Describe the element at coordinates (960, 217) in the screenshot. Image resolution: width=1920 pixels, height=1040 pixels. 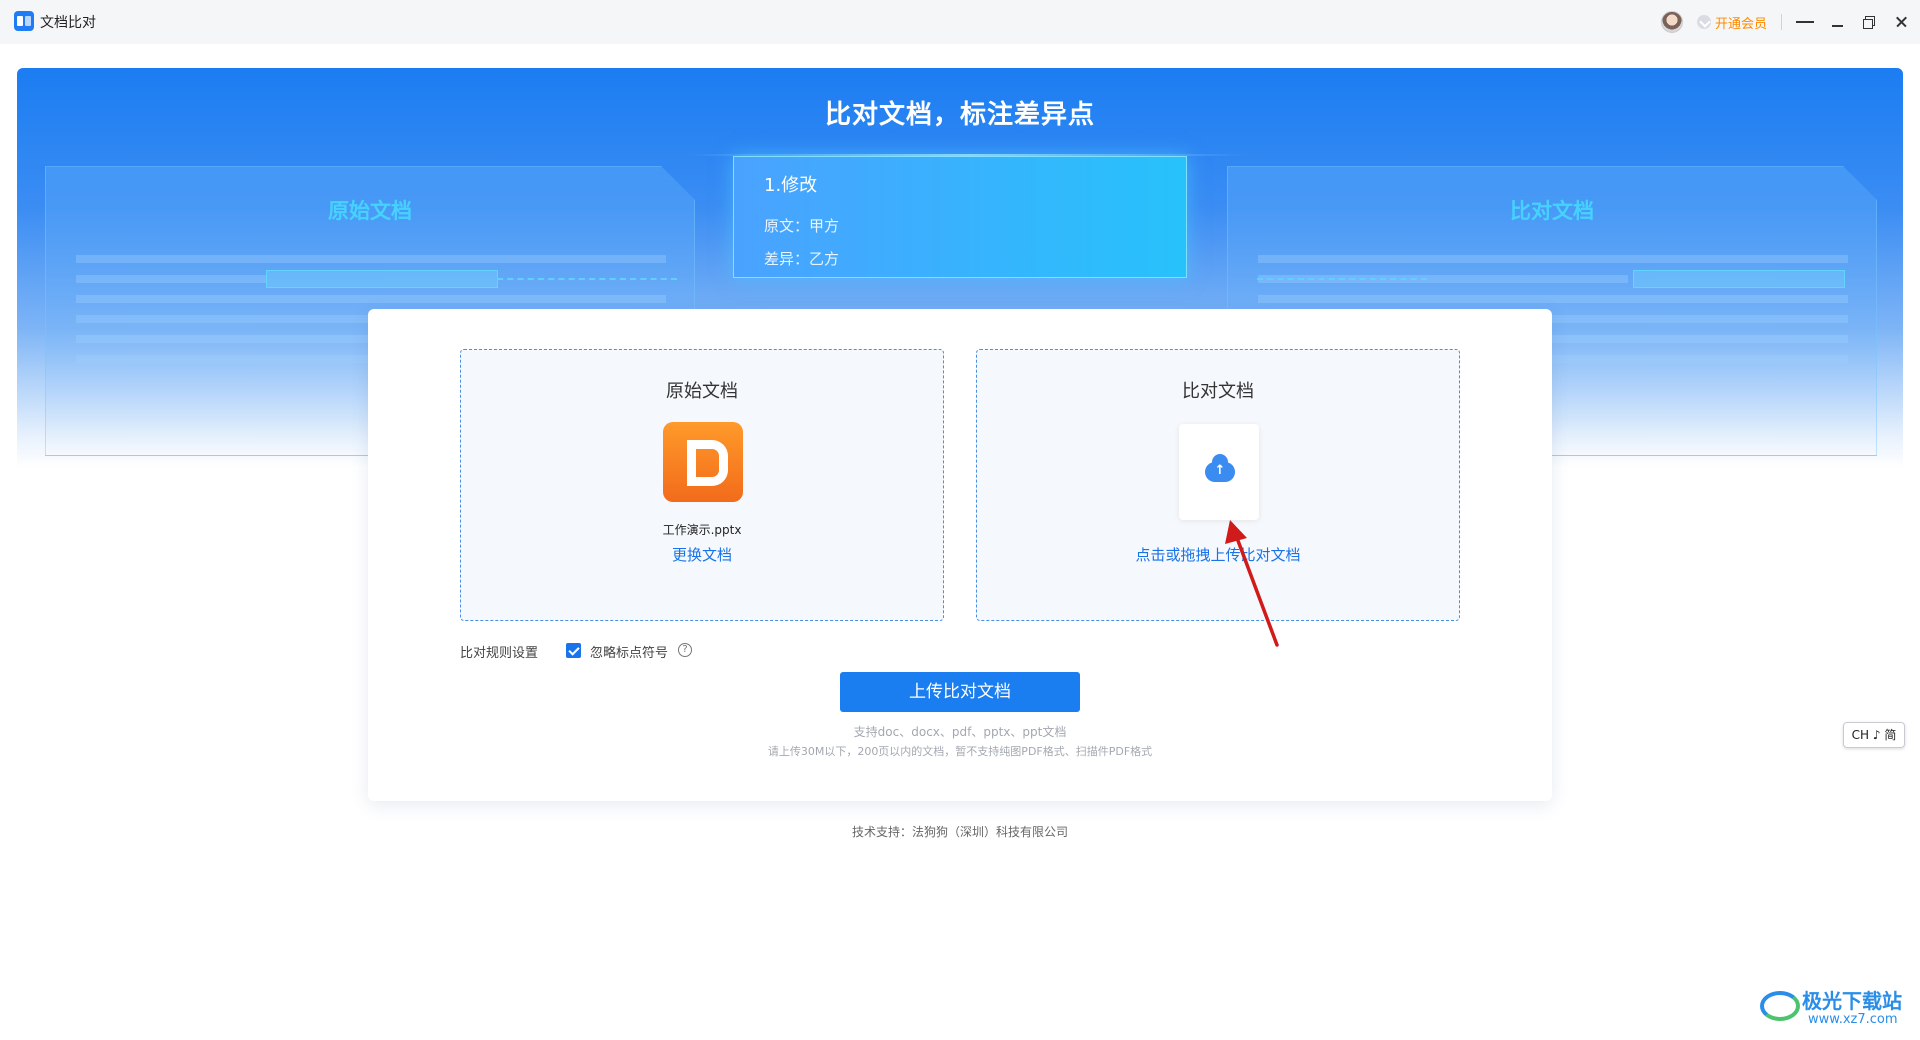
I see `diff-example-card: 1.修改 原文：甲方 差异：乙方` at that location.